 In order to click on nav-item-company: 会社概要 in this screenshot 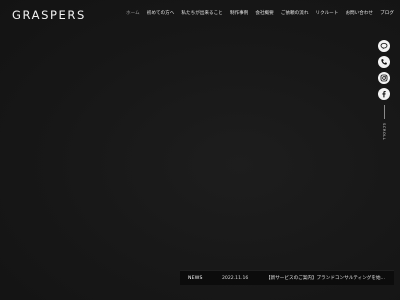, I will do `click(264, 14)`.